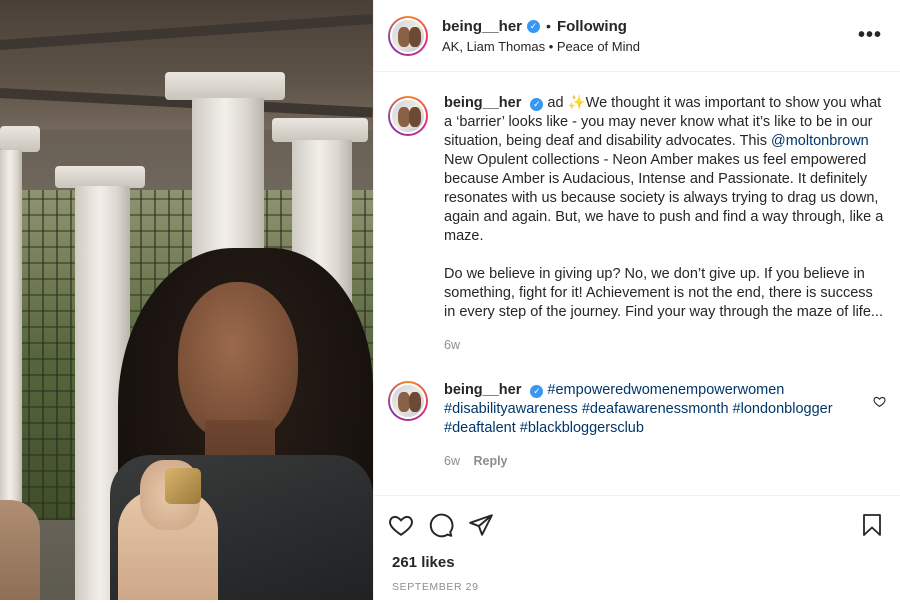 This screenshot has width=900, height=603. Describe the element at coordinates (637, 587) in the screenshot. I see `post-date: SEPTEMBER 29` at that location.